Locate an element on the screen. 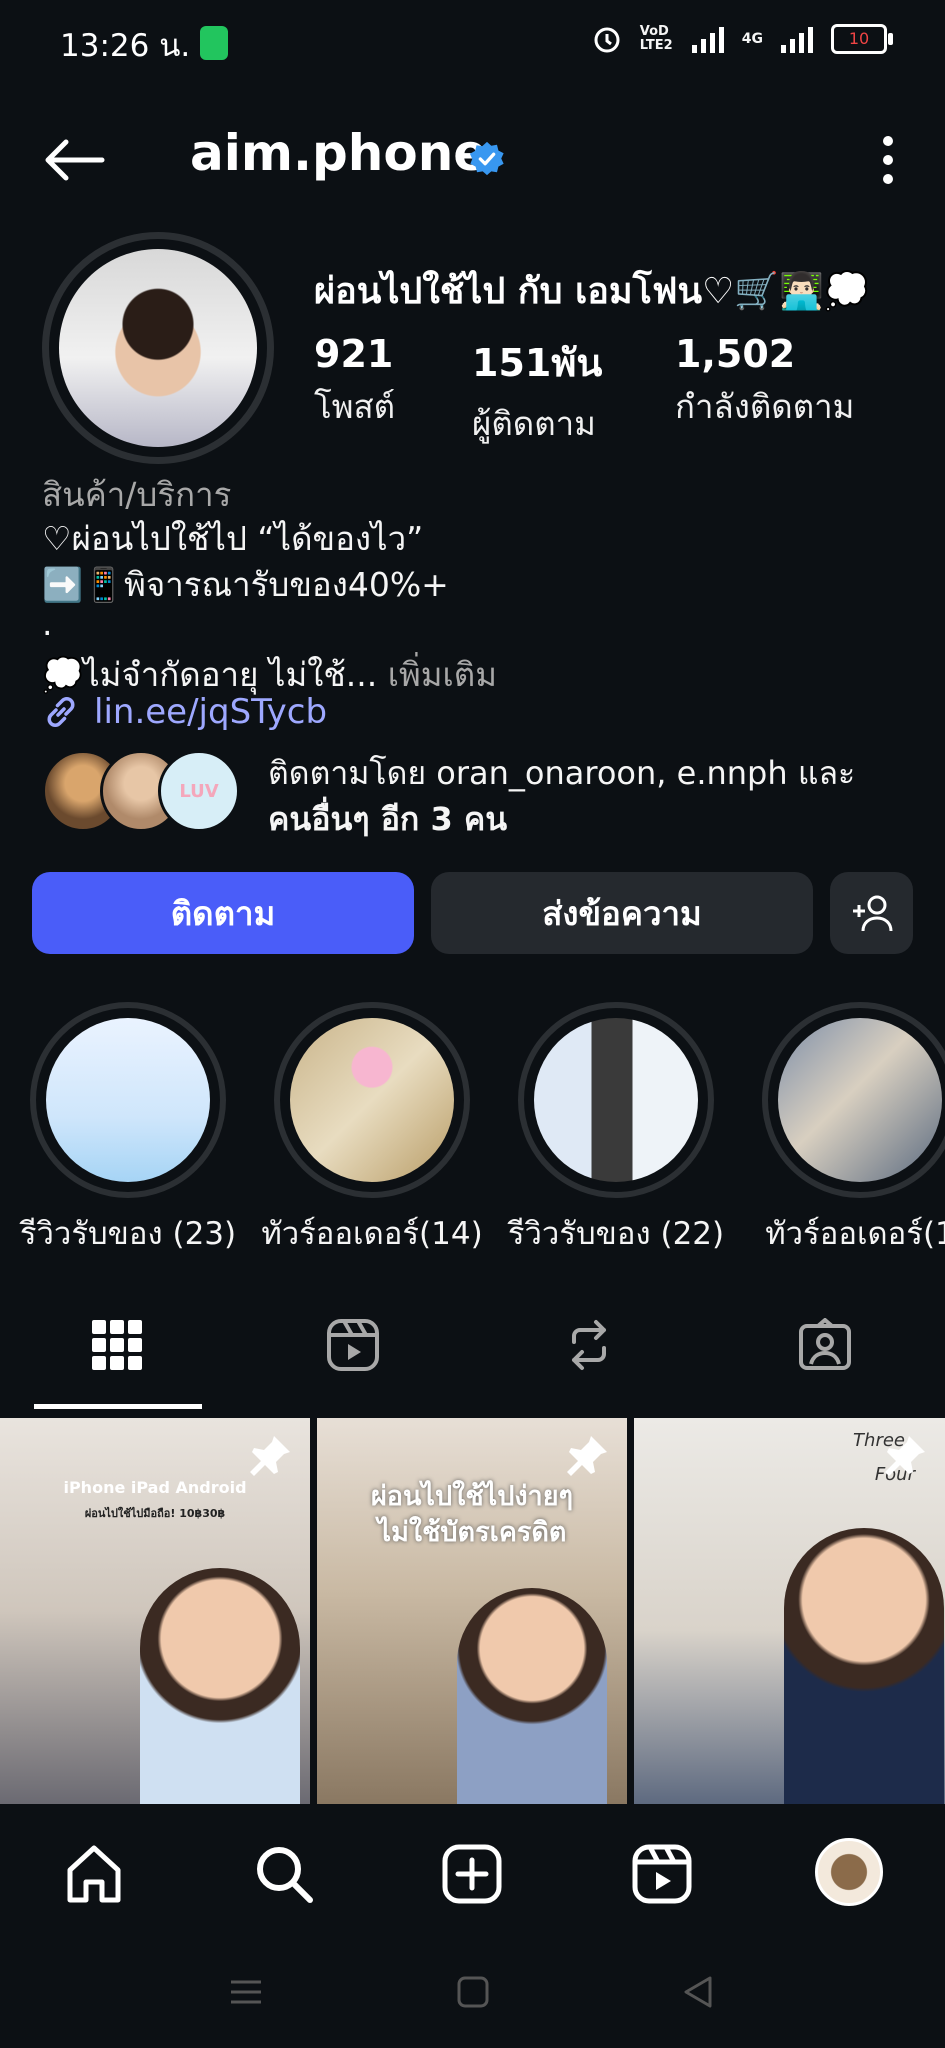 This screenshot has height=2048, width=945. bio-line: ➡️📱พิจารณารับของ40%+ is located at coordinates (245, 584).